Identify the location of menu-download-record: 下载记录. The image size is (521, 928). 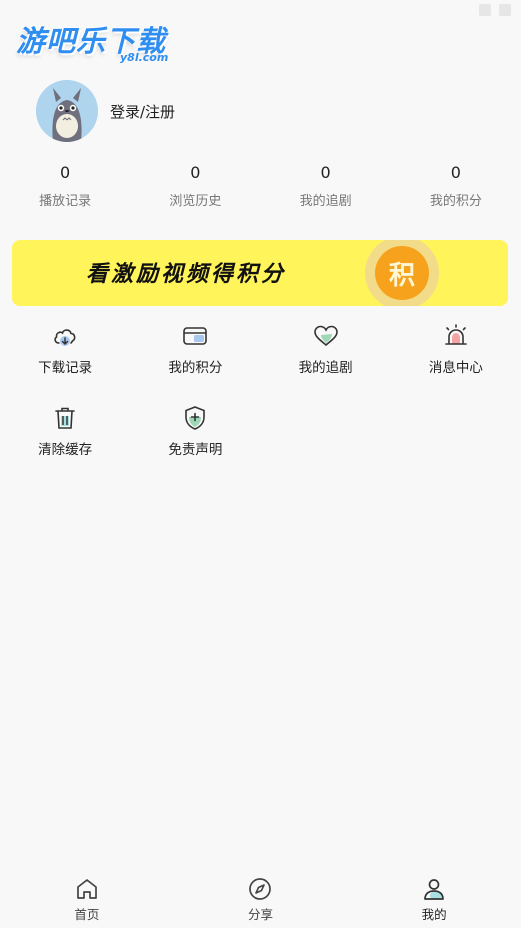
(65, 361).